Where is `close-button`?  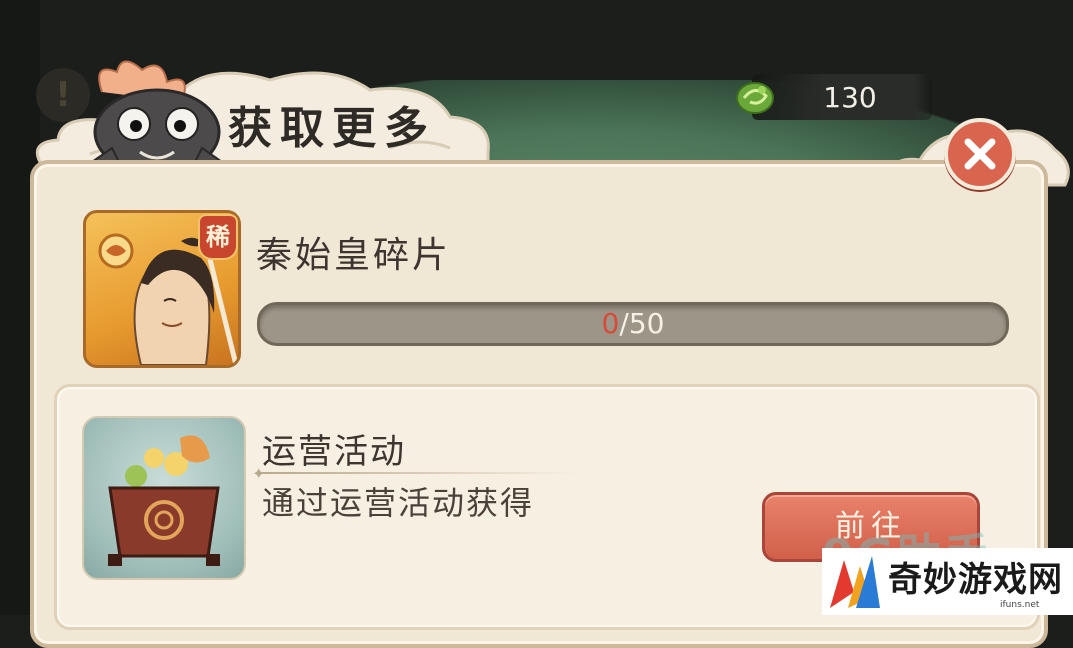
close-button is located at coordinates (980, 154).